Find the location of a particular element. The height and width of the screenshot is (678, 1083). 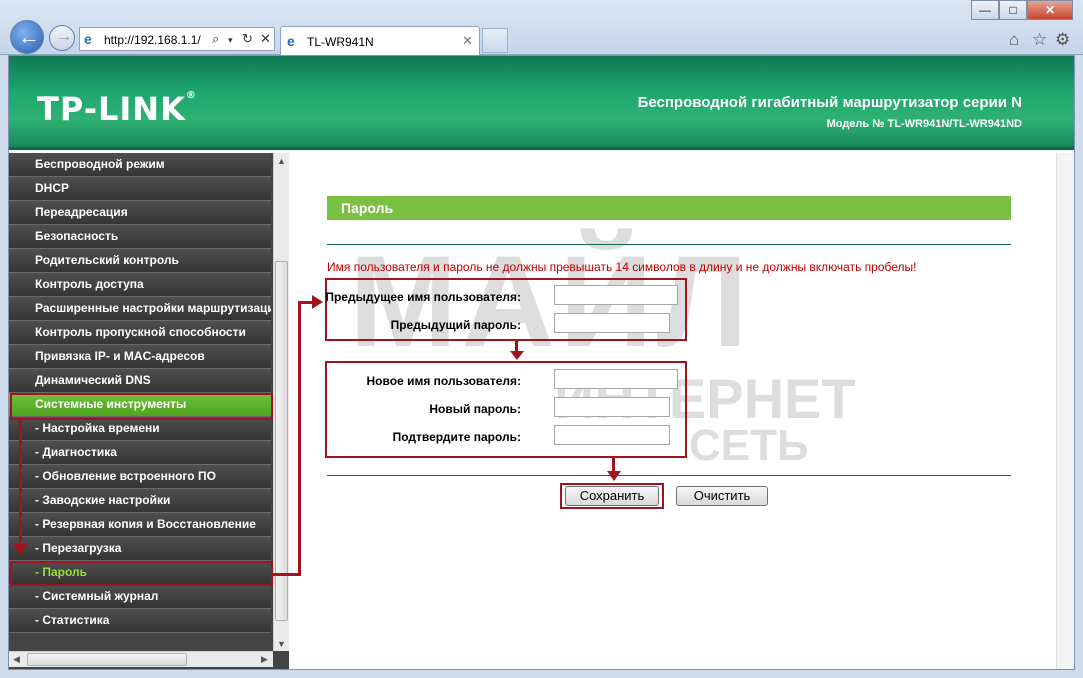

sidebar-item-backup-restore: - Резервная копия и Восстановление is located at coordinates (140, 525).